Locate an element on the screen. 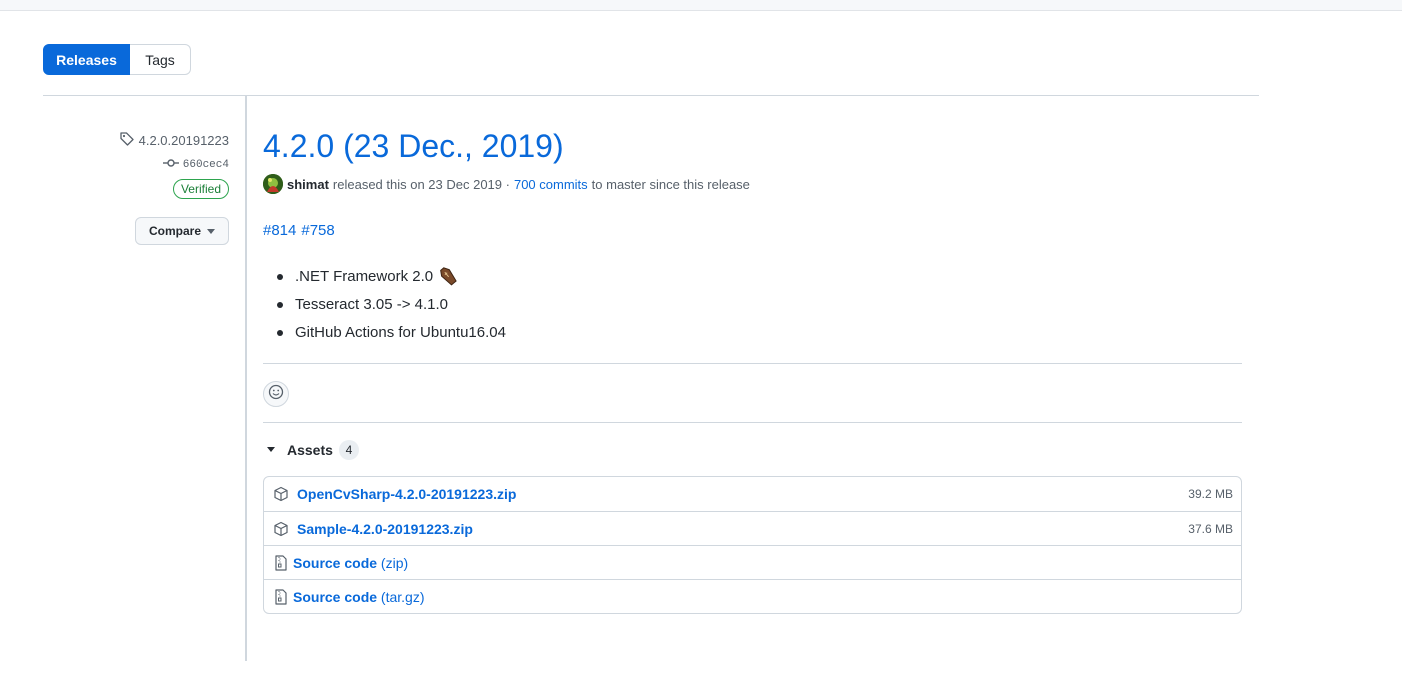  asset-size: 37.6 MB is located at coordinates (1210, 528).